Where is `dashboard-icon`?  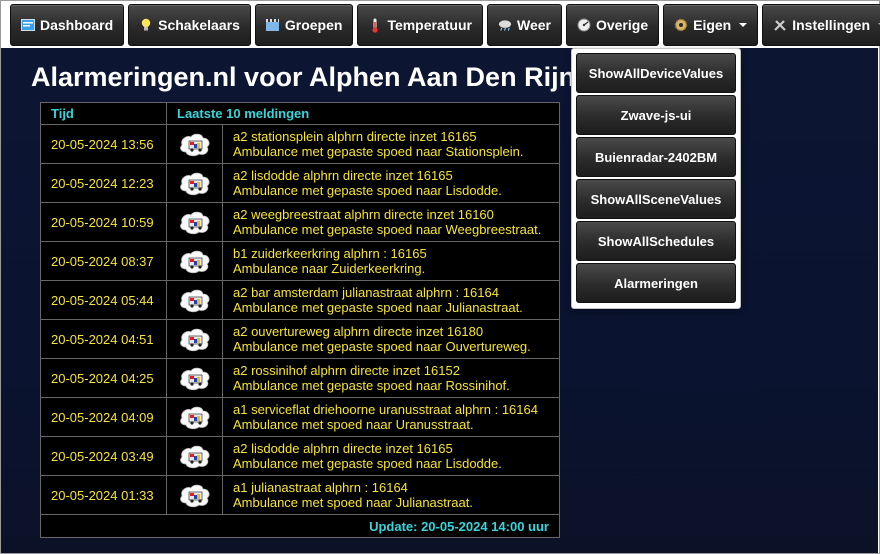 dashboard-icon is located at coordinates (28, 25).